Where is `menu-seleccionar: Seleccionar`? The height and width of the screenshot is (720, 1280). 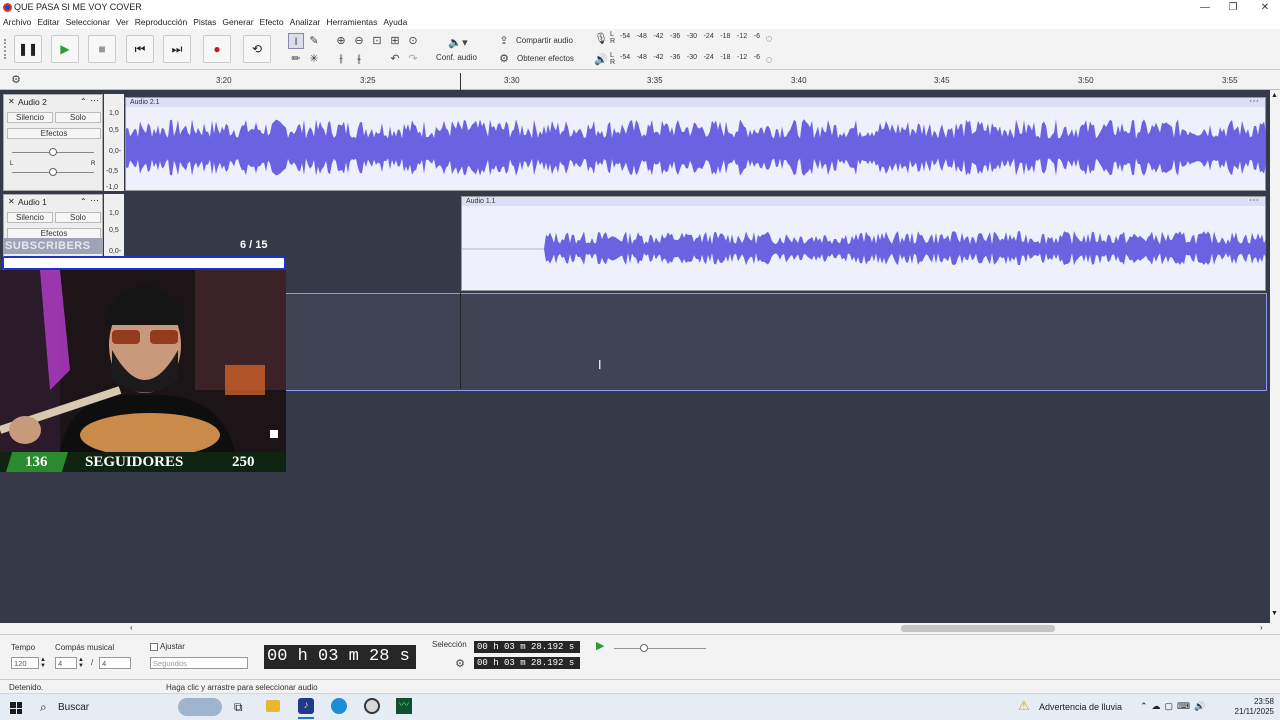
menu-seleccionar: Seleccionar is located at coordinates (88, 22).